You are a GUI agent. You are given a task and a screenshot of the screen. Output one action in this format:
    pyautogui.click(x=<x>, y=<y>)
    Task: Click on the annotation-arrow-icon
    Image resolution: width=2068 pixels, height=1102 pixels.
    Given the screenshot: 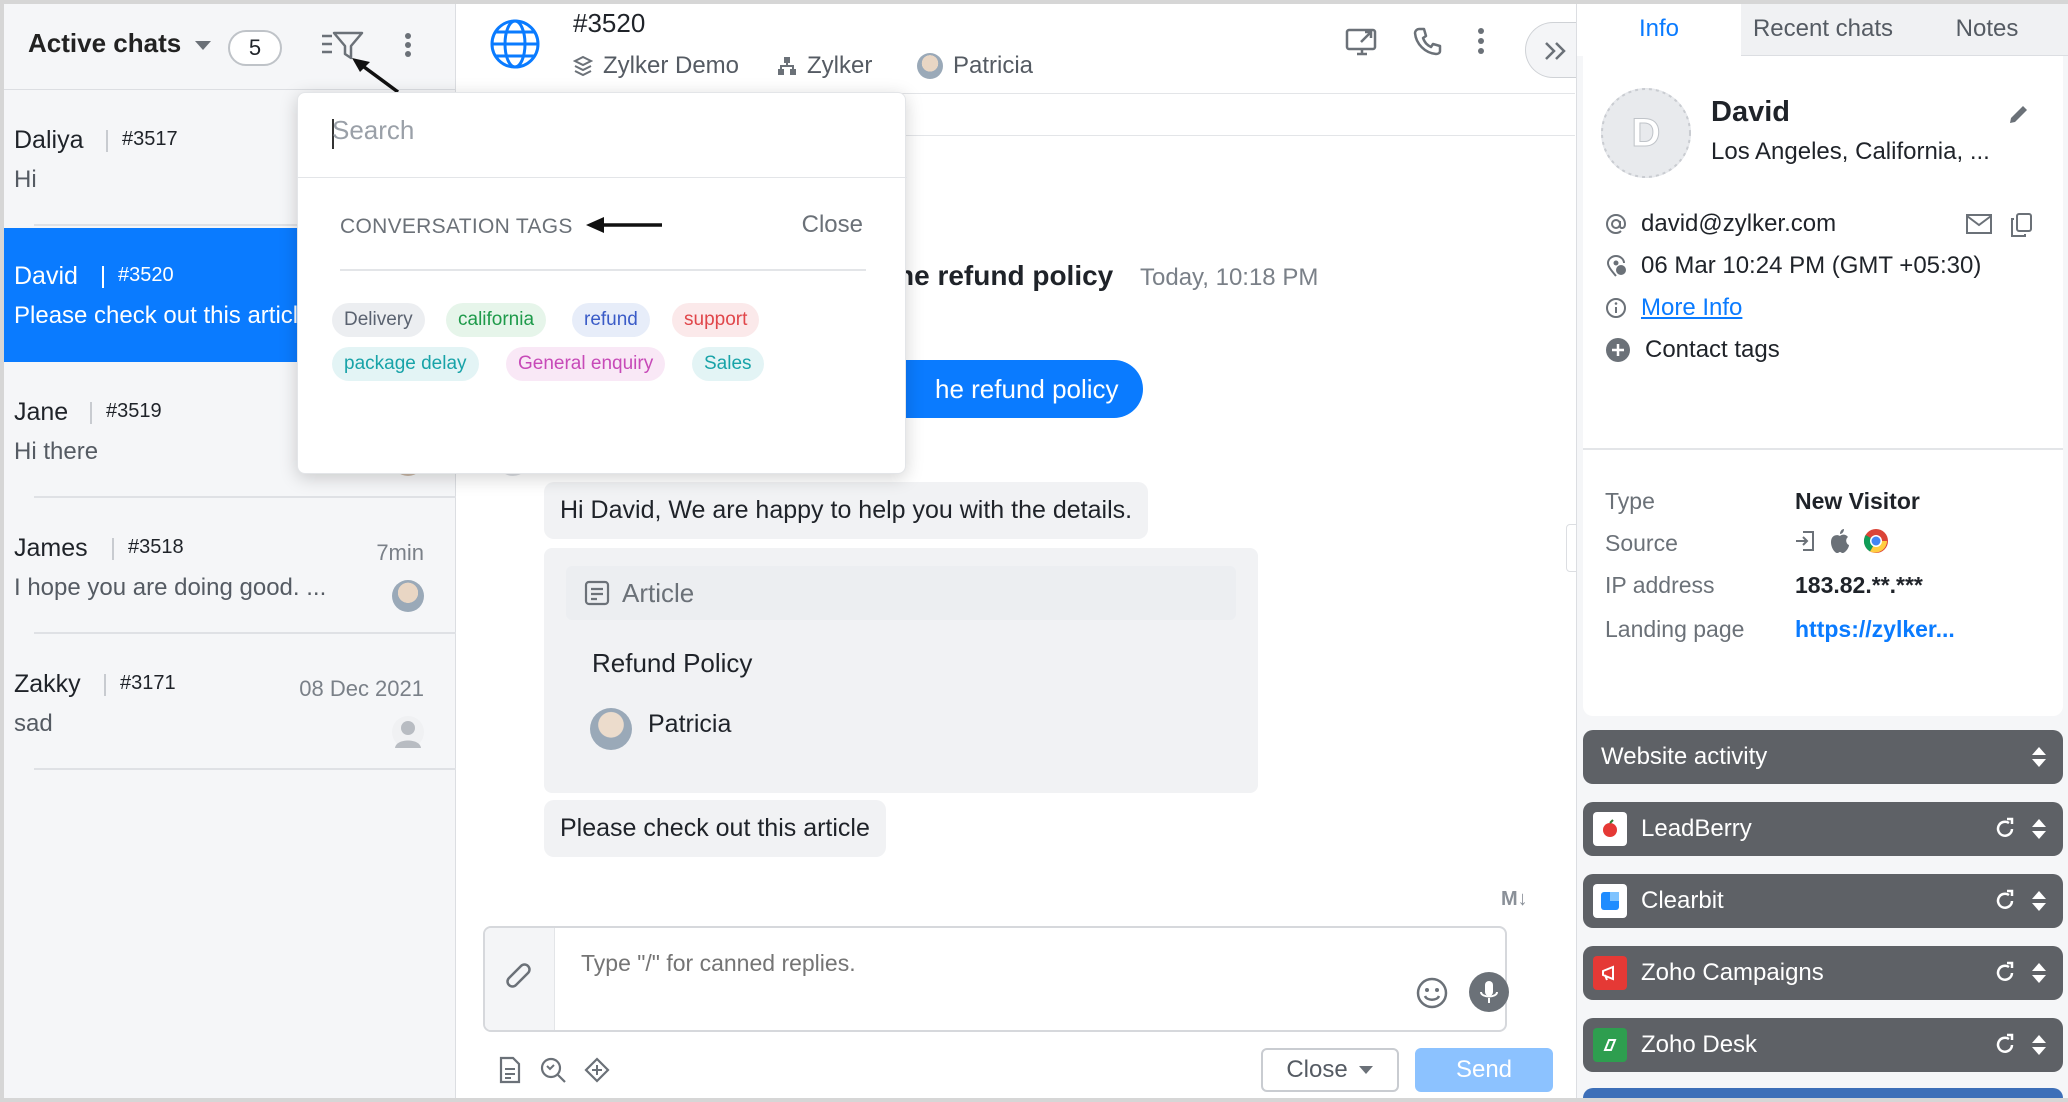 What is the action you would take?
    pyautogui.click(x=376, y=76)
    